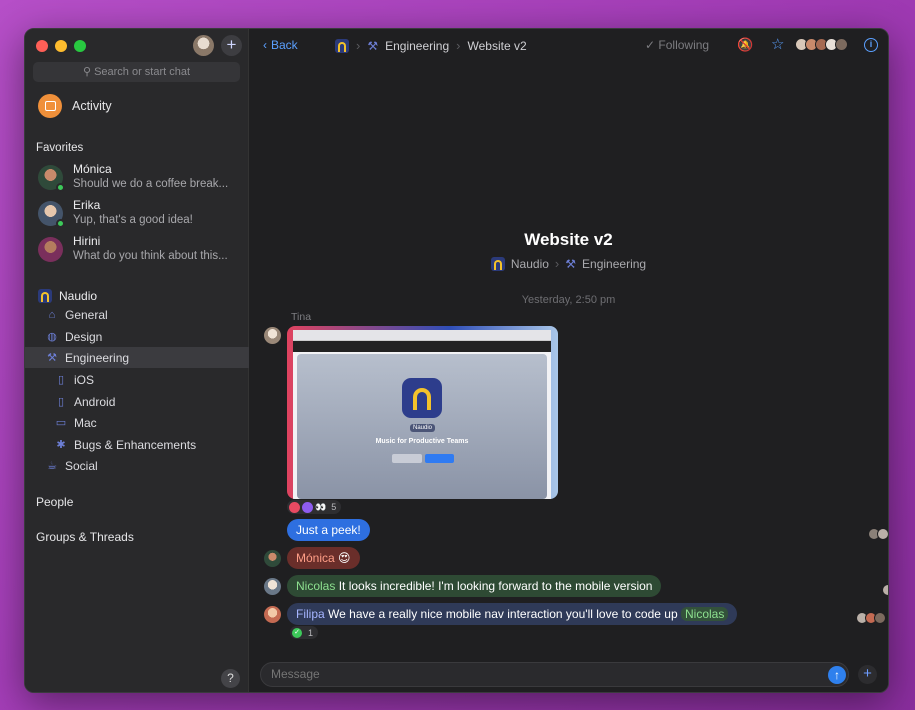 The height and width of the screenshot is (710, 915). What do you see at coordinates (871, 45) in the screenshot?
I see `info-icon: i` at bounding box center [871, 45].